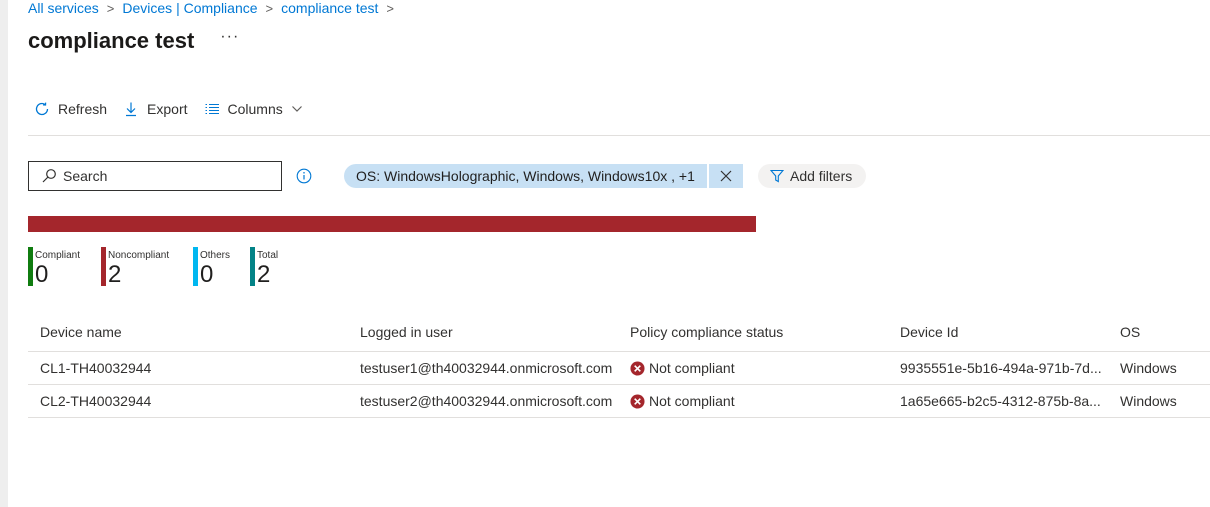 The width and height of the screenshot is (1210, 507). I want to click on column-header-os: OS, so click(1159, 332).